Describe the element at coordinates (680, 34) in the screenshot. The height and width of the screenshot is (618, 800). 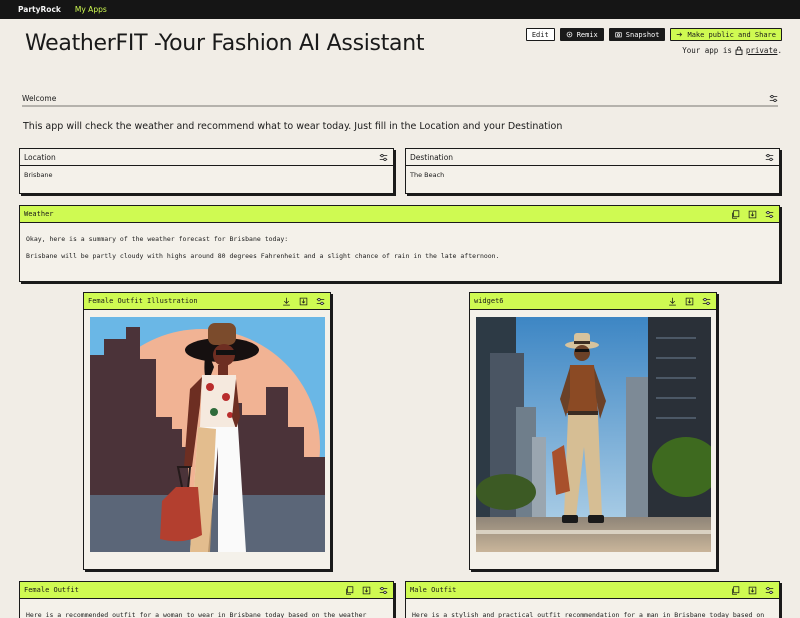
I see `arrow-right-icon` at that location.